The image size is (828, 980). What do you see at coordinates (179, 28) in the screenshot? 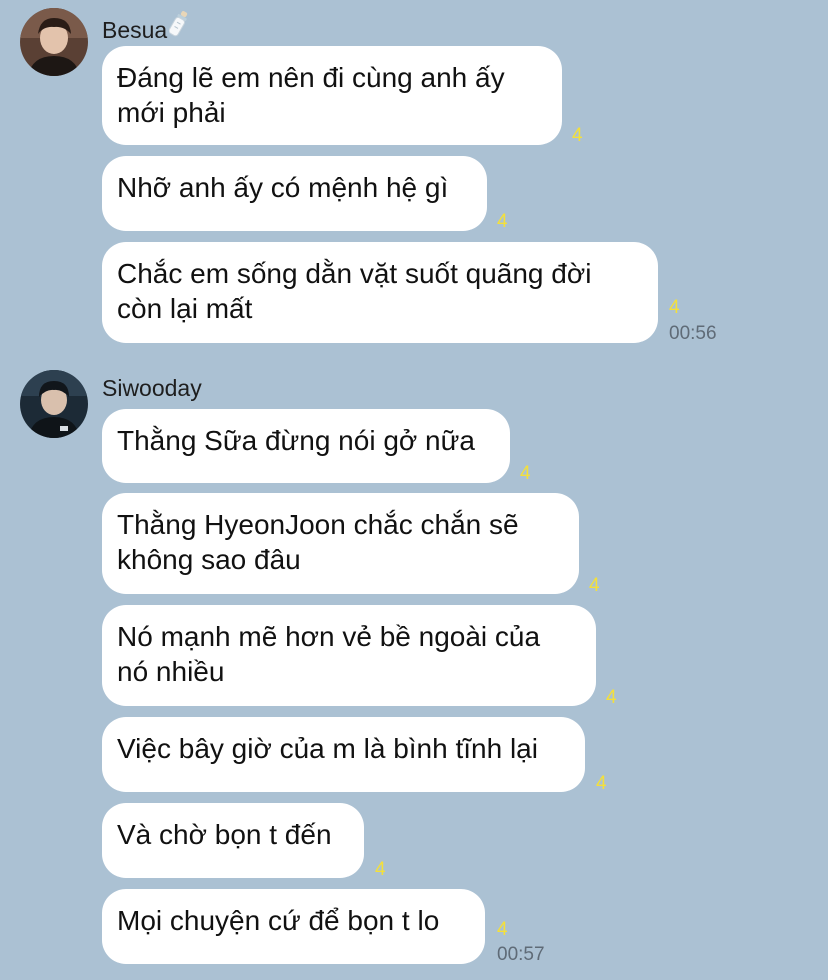
I see `baby-bottle-icon` at bounding box center [179, 28].